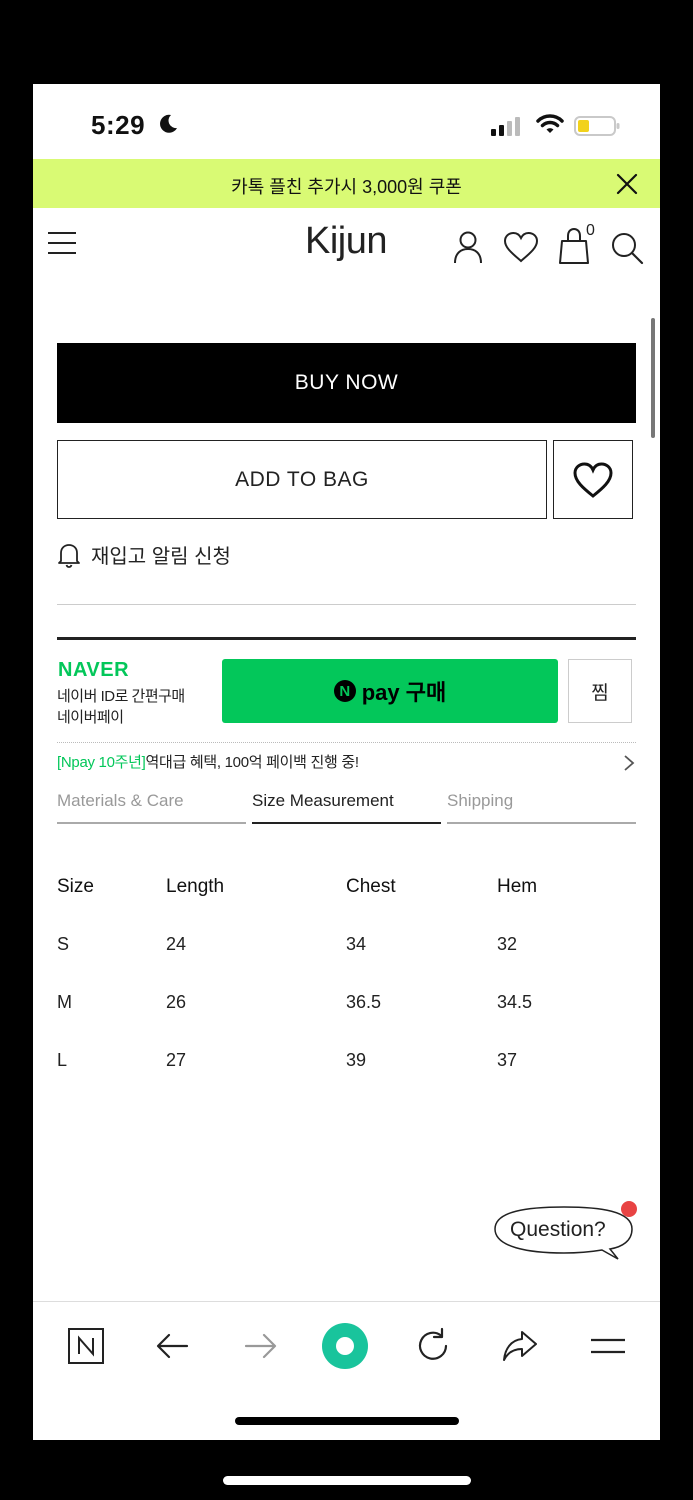 This screenshot has width=693, height=1500. Describe the element at coordinates (520, 1346) in the screenshot. I see `share-icon` at that location.